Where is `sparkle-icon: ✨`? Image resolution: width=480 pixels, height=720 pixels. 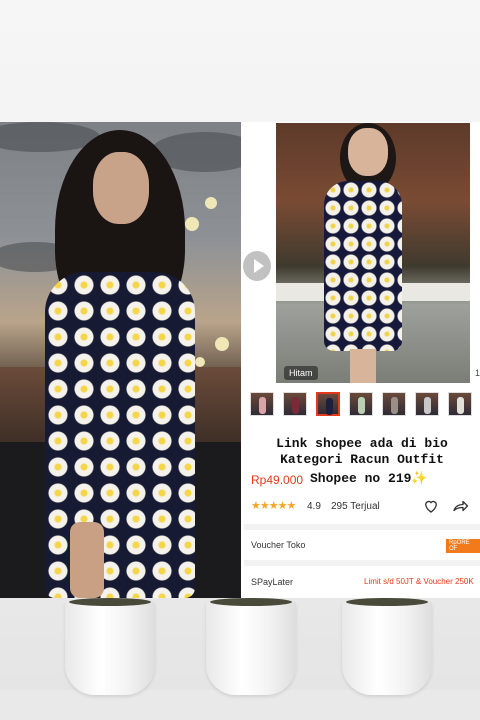
sparkle-icon: ✨ is located at coordinates (419, 478).